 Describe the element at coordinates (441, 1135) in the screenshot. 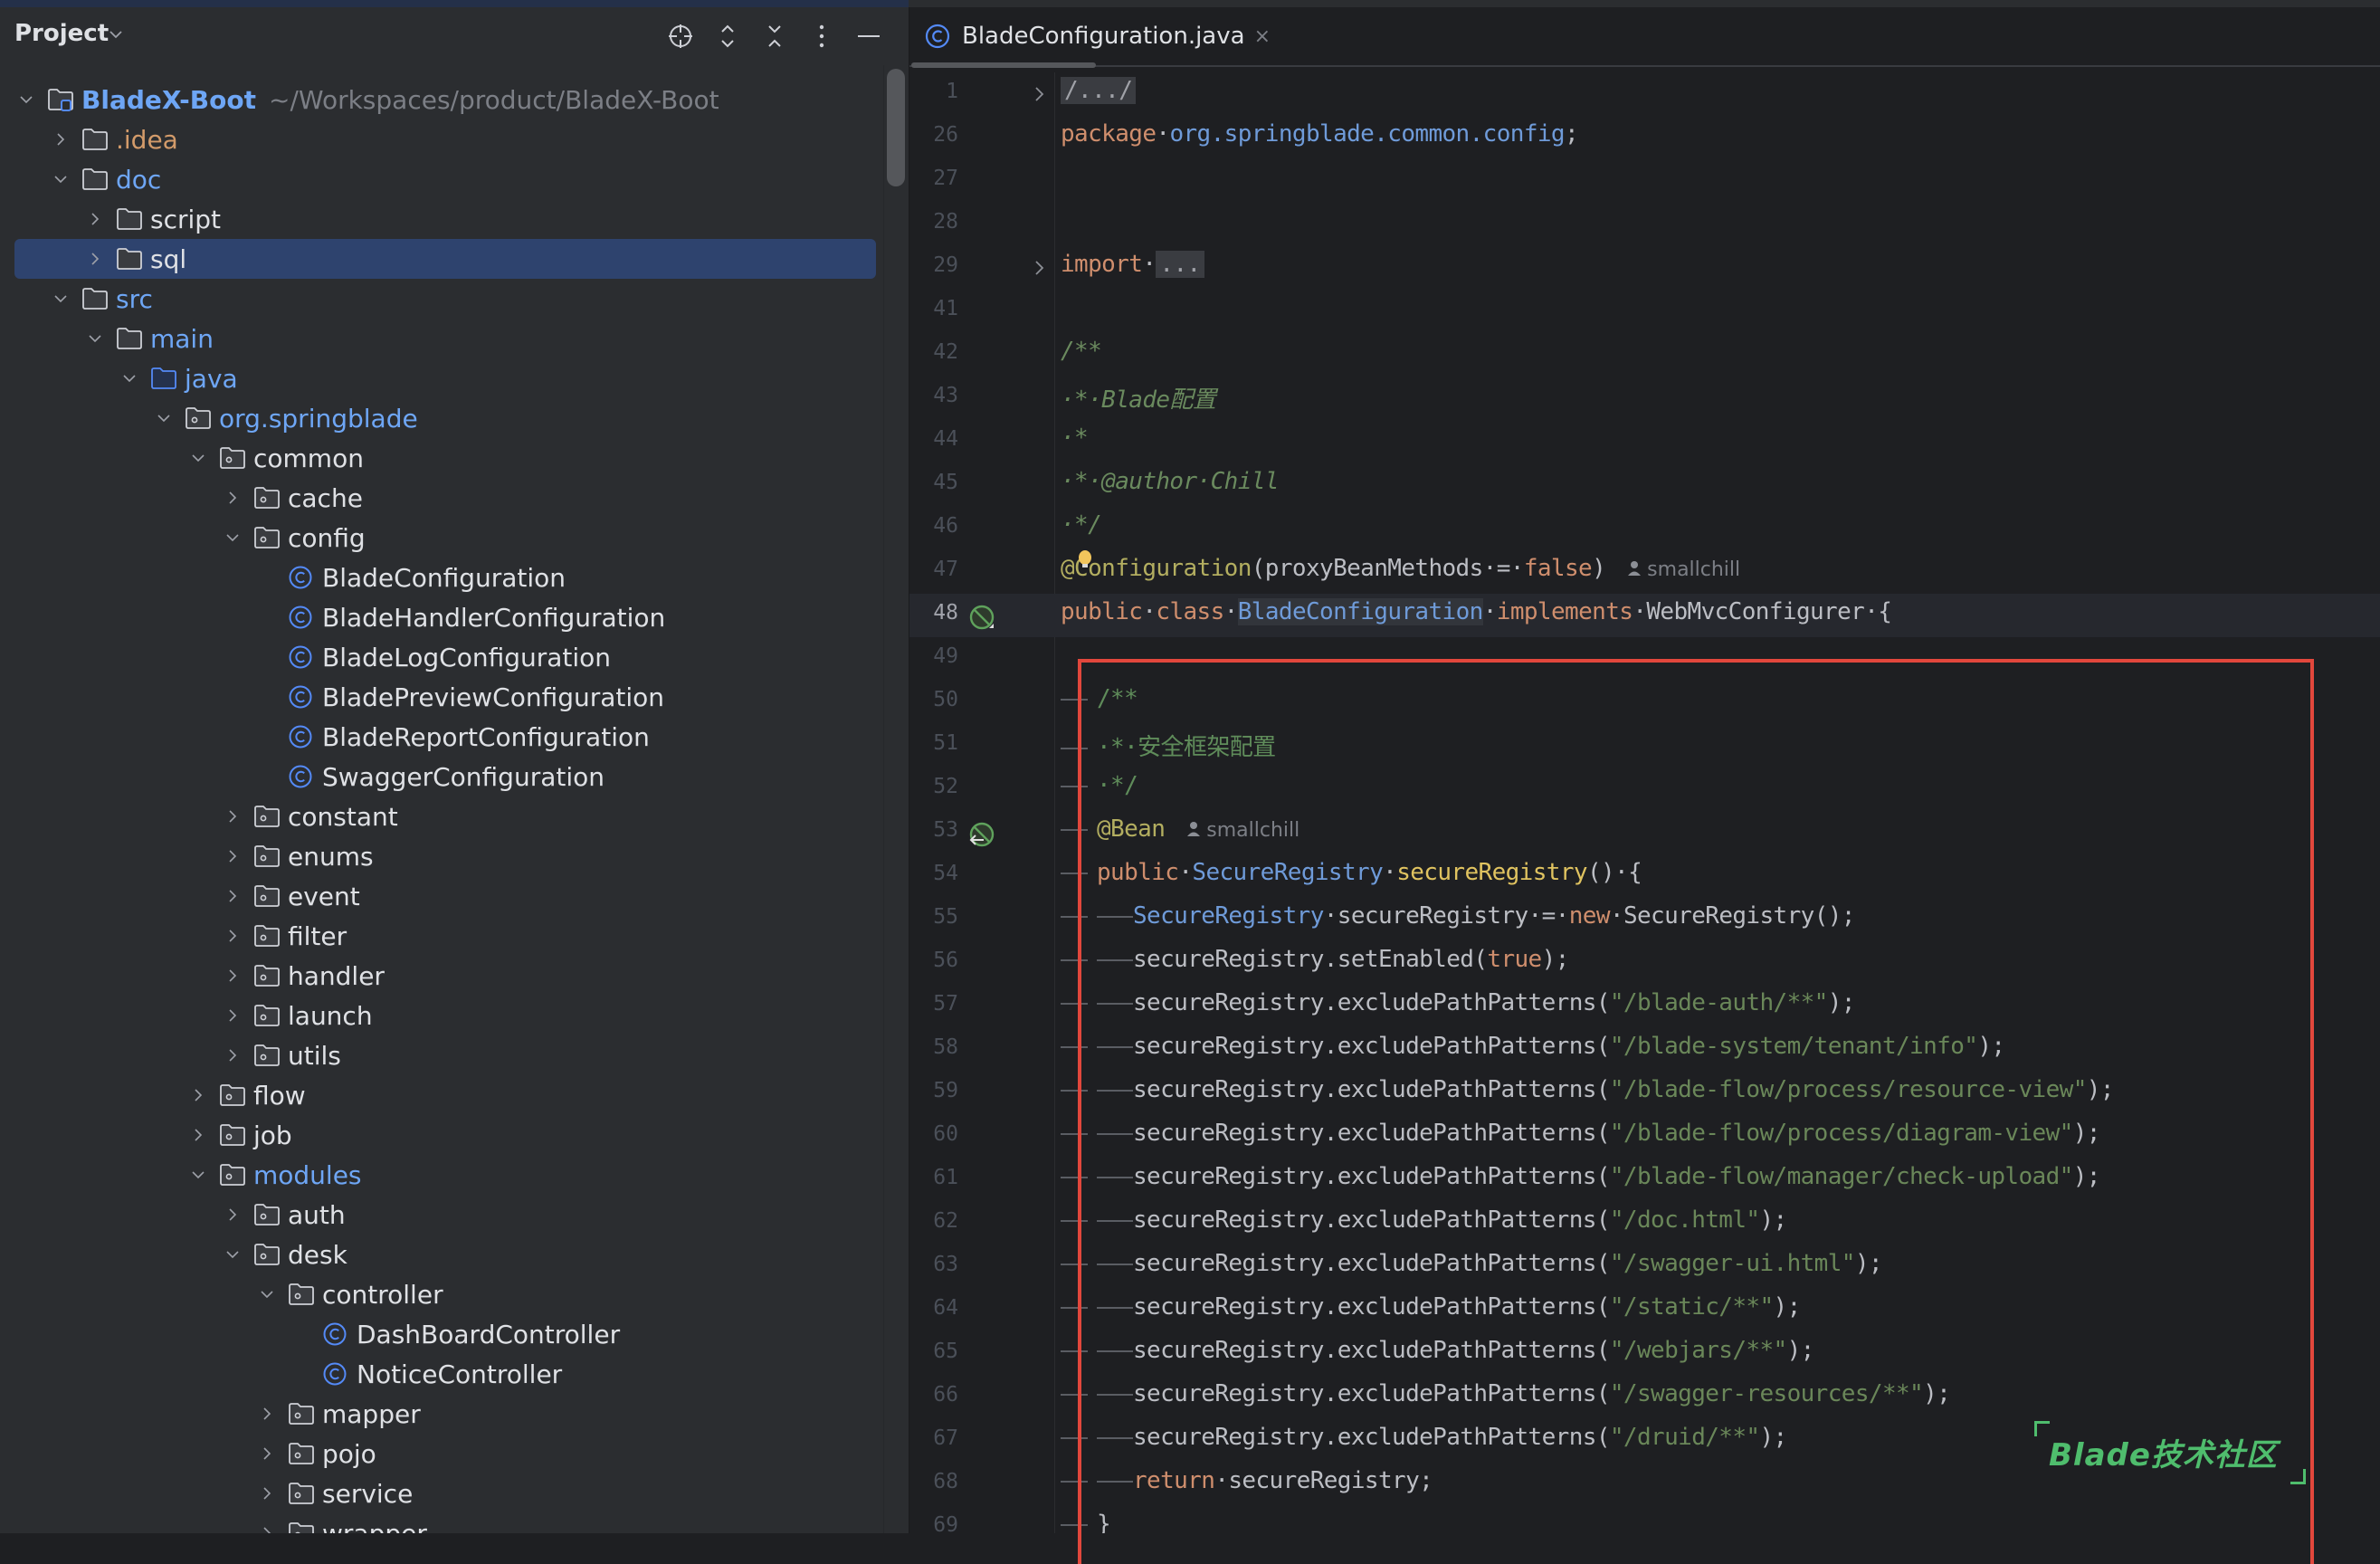

I see `tree-item: job` at that location.